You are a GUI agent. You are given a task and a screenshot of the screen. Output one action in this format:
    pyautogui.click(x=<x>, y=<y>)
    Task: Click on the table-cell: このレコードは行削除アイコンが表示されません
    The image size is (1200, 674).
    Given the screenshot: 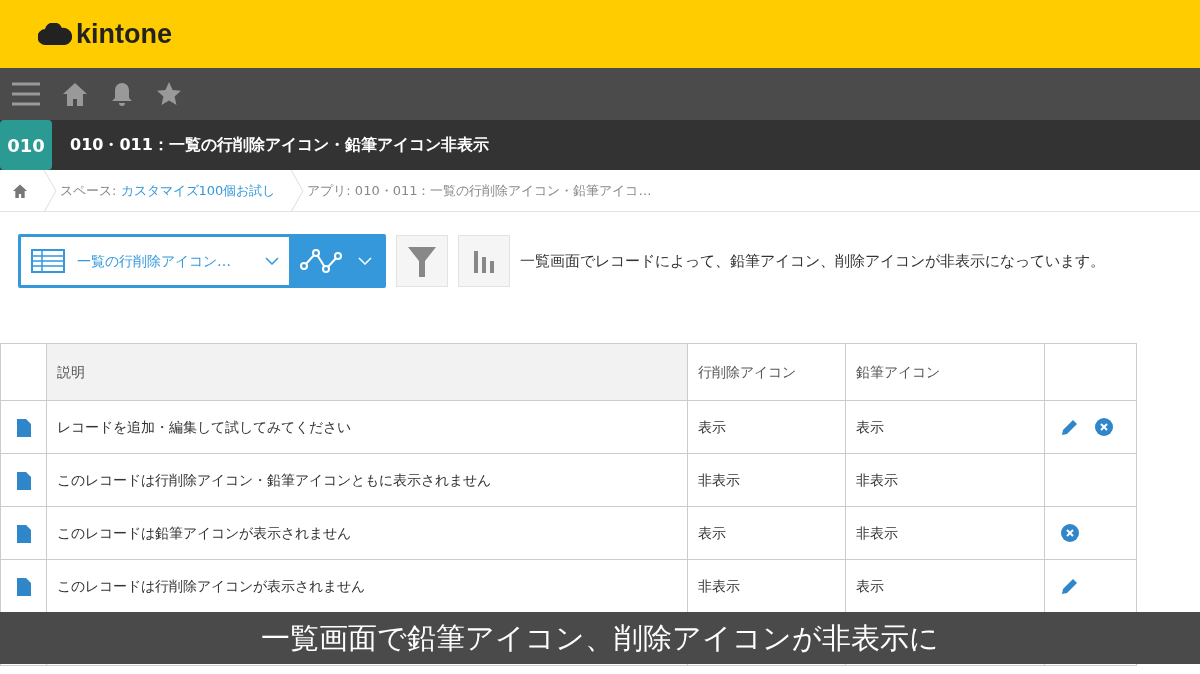 What is the action you would take?
    pyautogui.click(x=211, y=585)
    